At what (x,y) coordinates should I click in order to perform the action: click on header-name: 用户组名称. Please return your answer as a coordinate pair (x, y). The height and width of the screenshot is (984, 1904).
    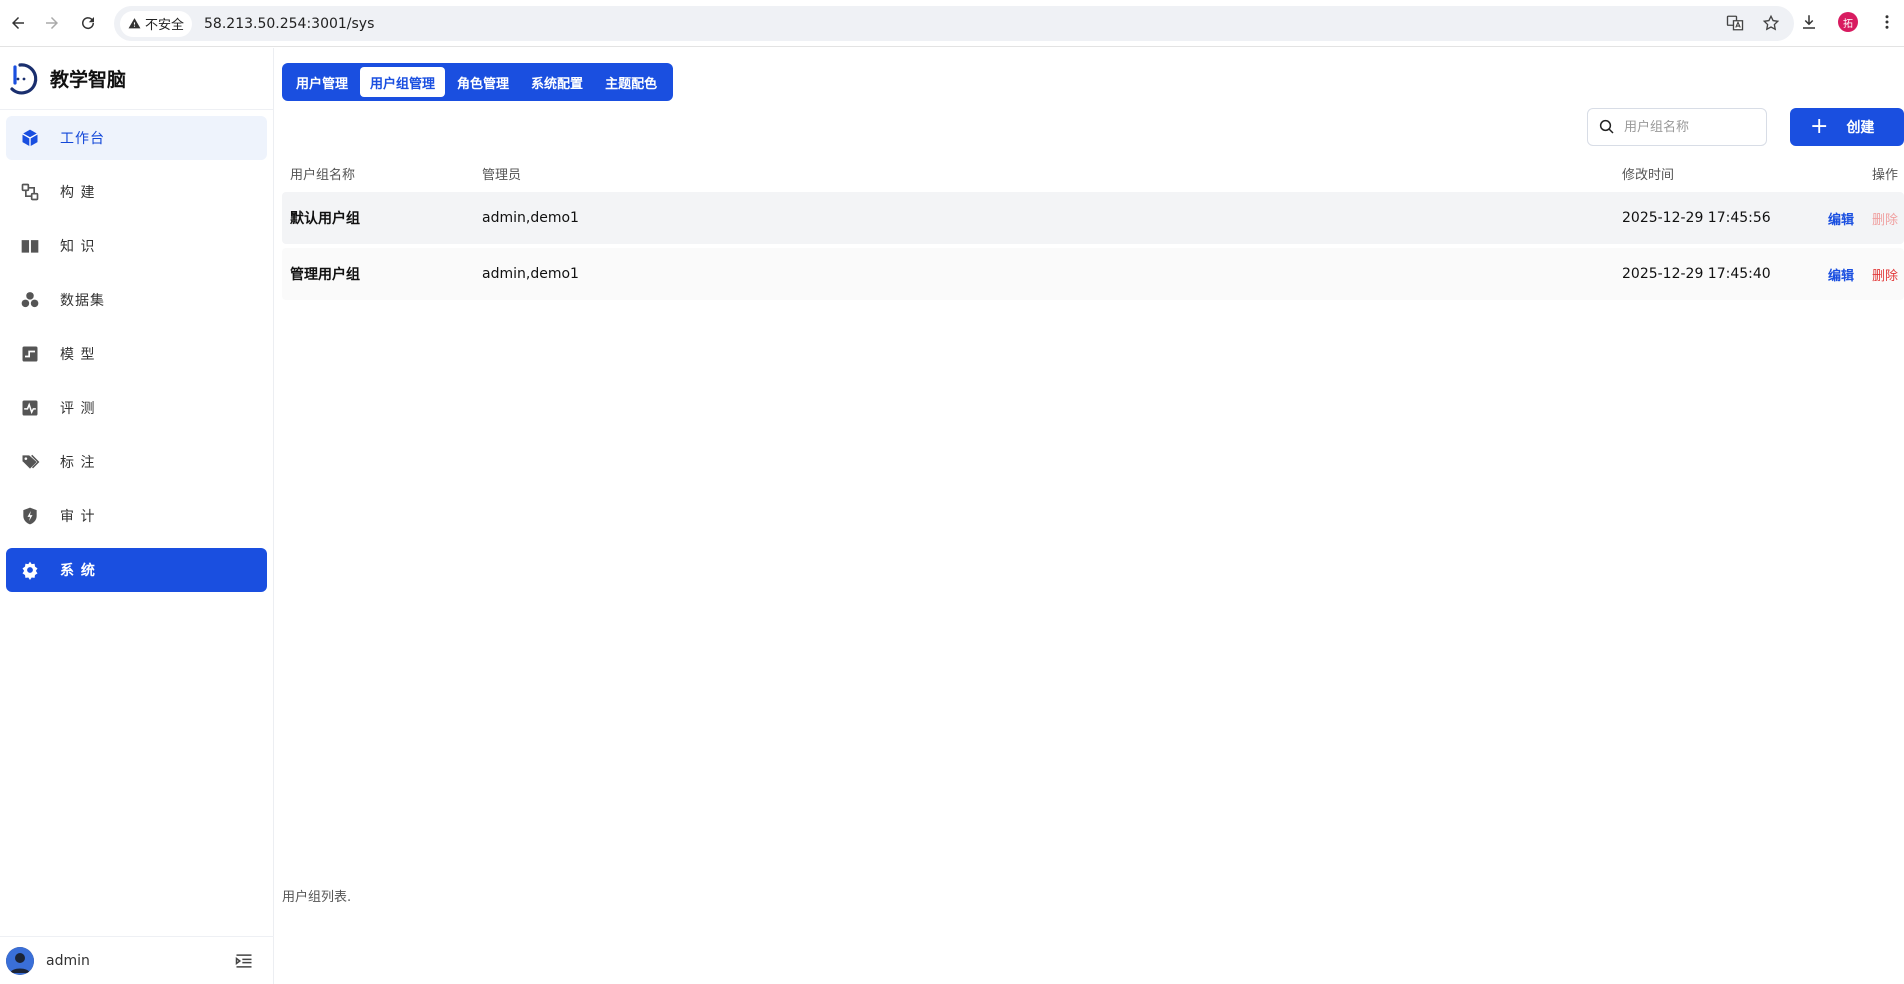
    Looking at the image, I should click on (323, 175).